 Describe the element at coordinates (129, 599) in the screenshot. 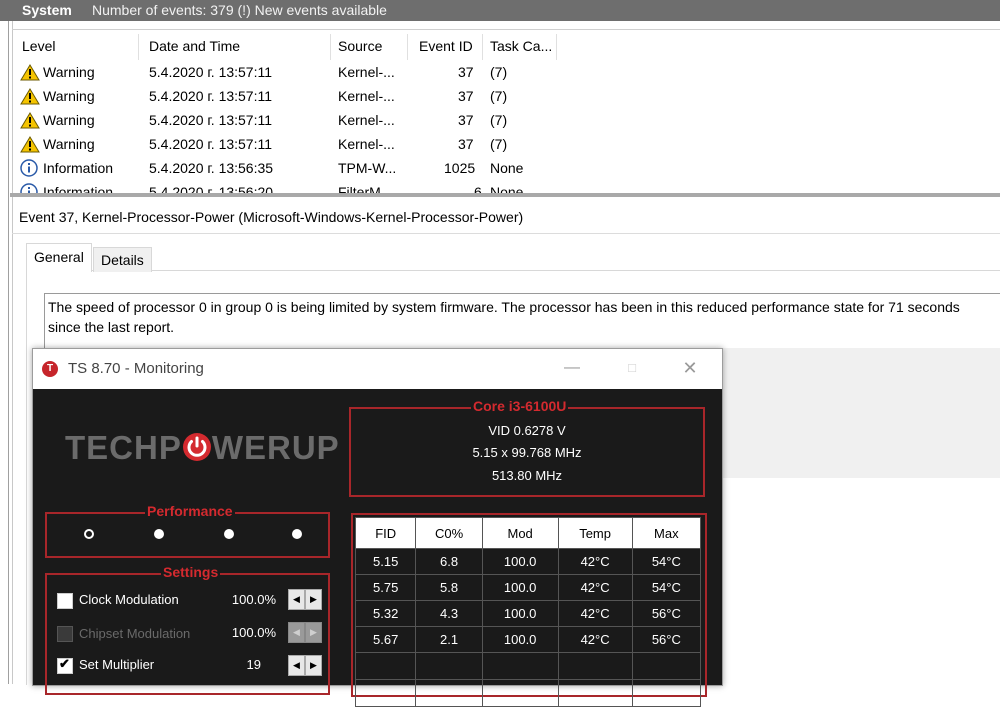

I see `clock-modulation-label: Clock Modulation` at that location.